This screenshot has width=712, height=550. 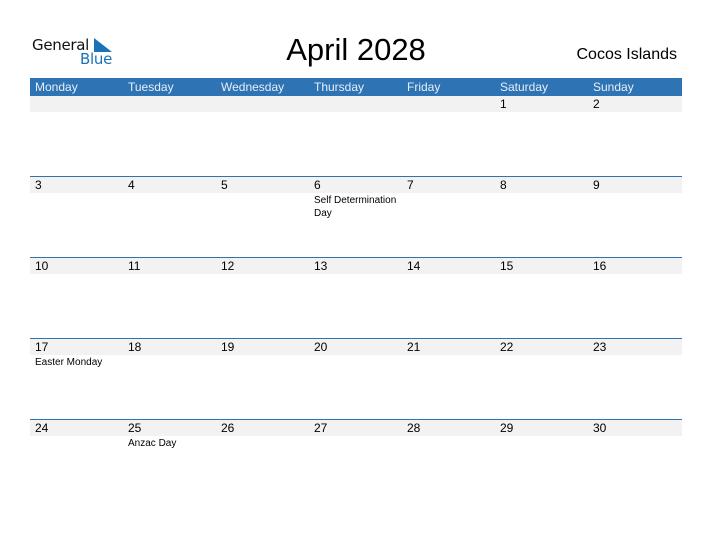 What do you see at coordinates (134, 266) in the screenshot?
I see `day-number: 11` at bounding box center [134, 266].